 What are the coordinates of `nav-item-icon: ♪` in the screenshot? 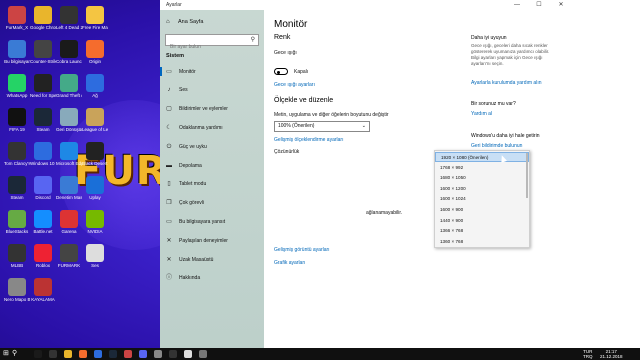 It's located at (169, 90).